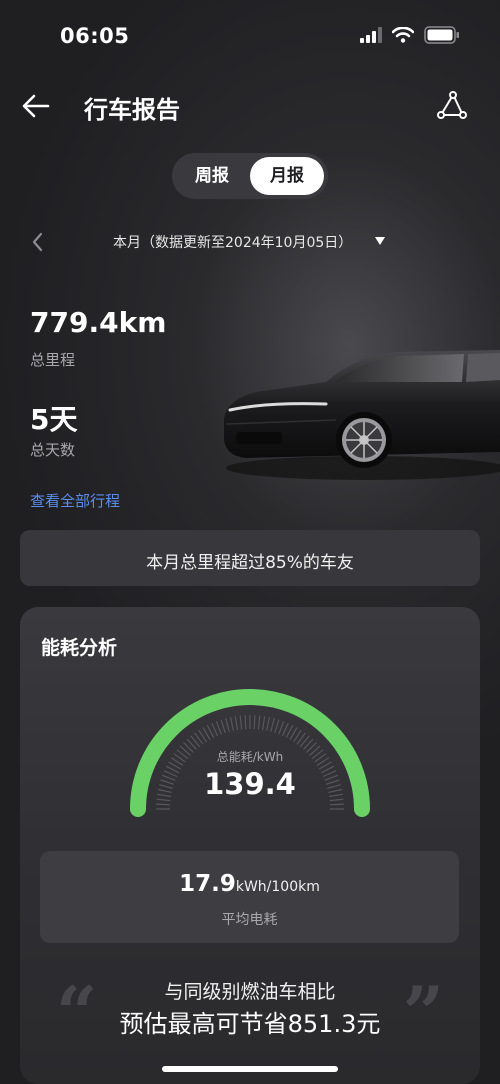  What do you see at coordinates (287, 176) in the screenshot?
I see `tab-month-report: 月报` at bounding box center [287, 176].